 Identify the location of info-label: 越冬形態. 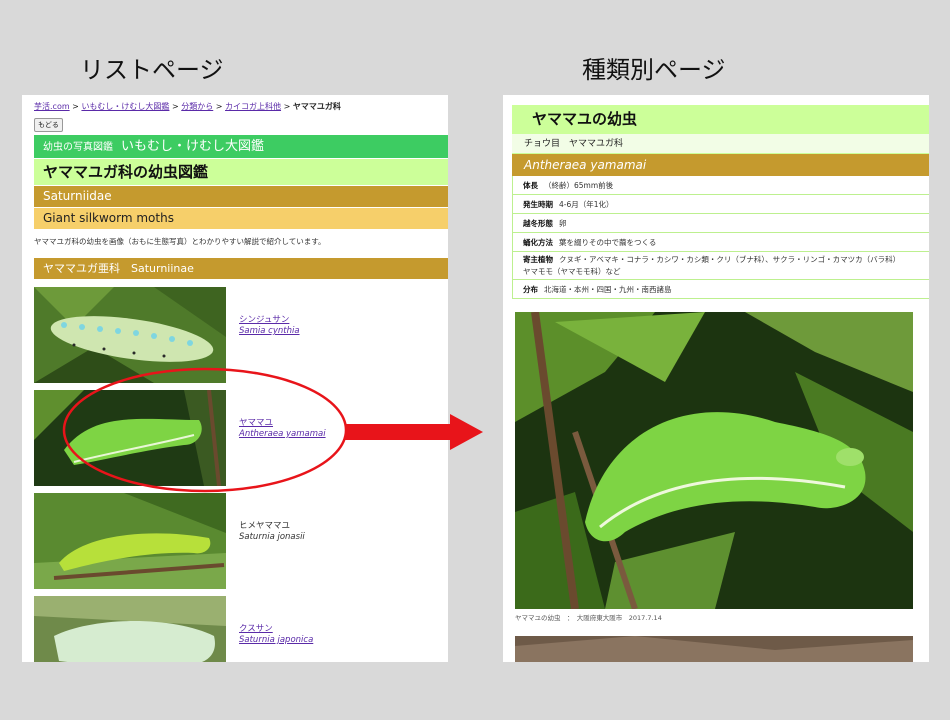
(538, 223).